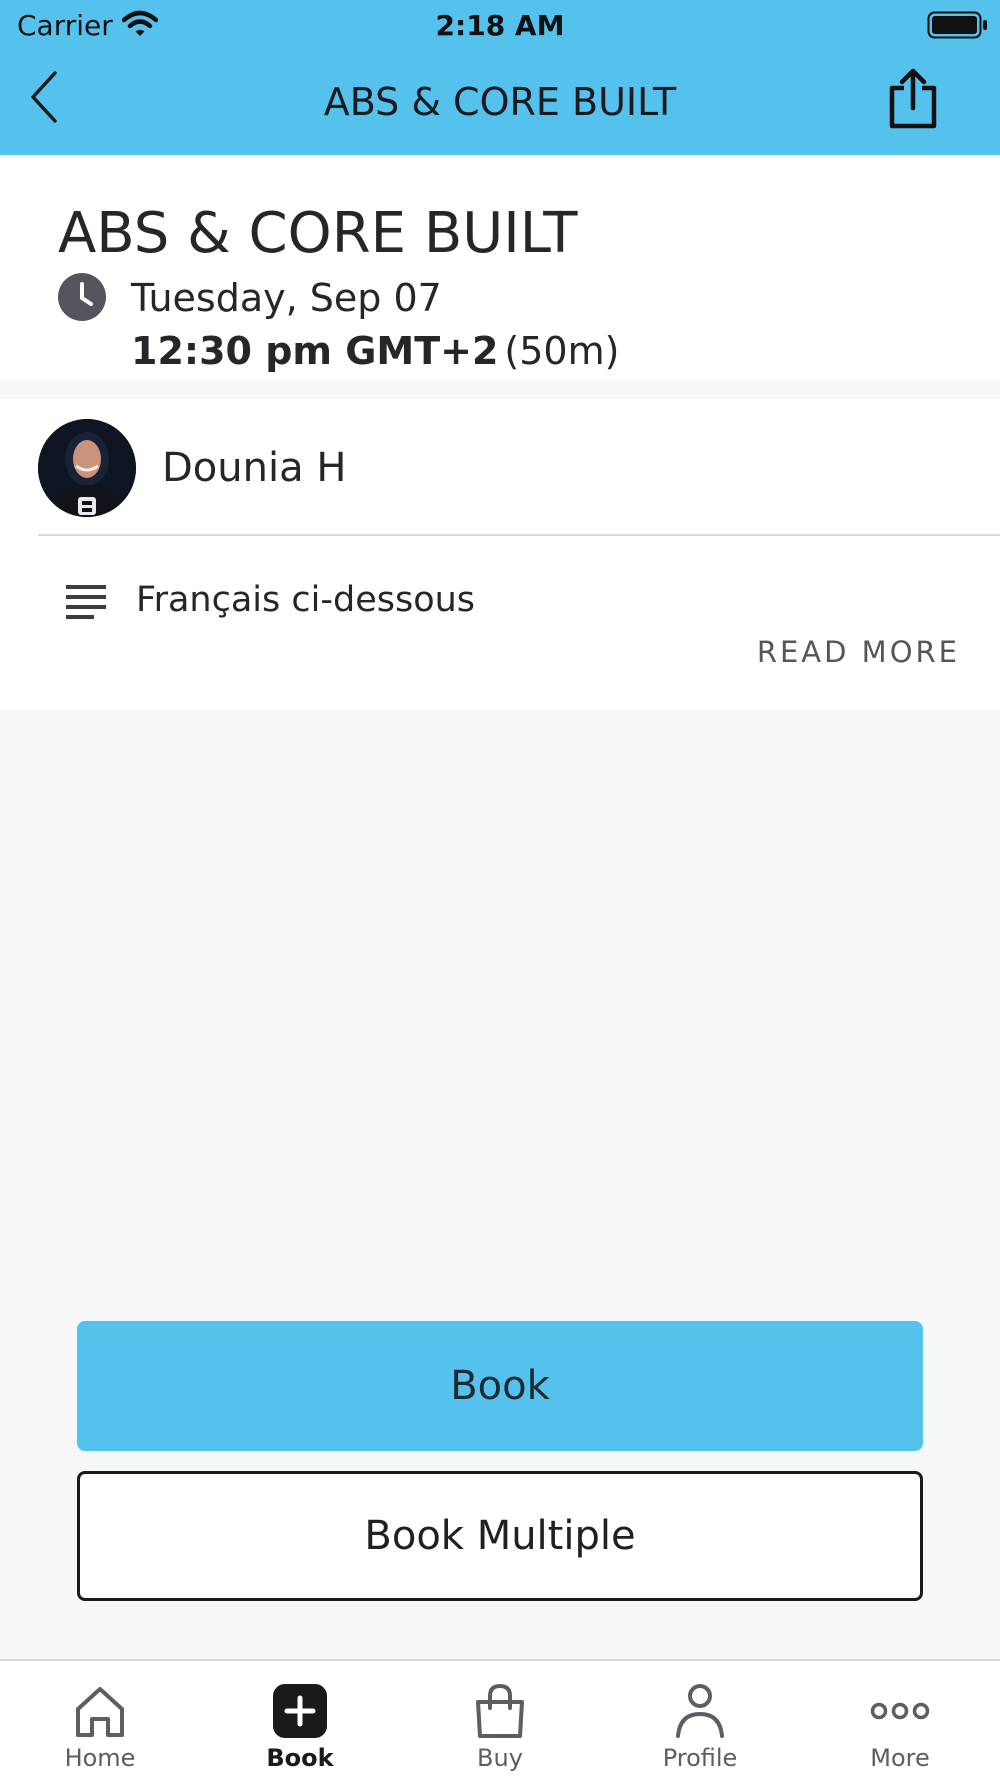 The width and height of the screenshot is (1000, 1780). What do you see at coordinates (700, 1758) in the screenshot?
I see `tab-label: Profile` at bounding box center [700, 1758].